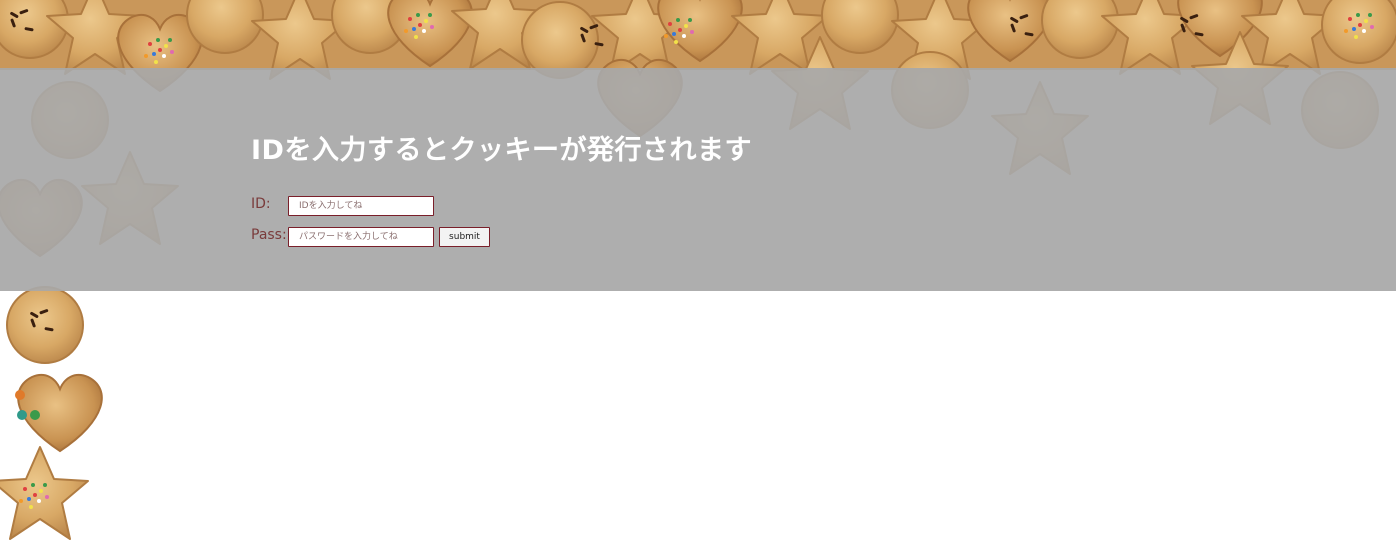  I want to click on password-input, so click(361, 237).